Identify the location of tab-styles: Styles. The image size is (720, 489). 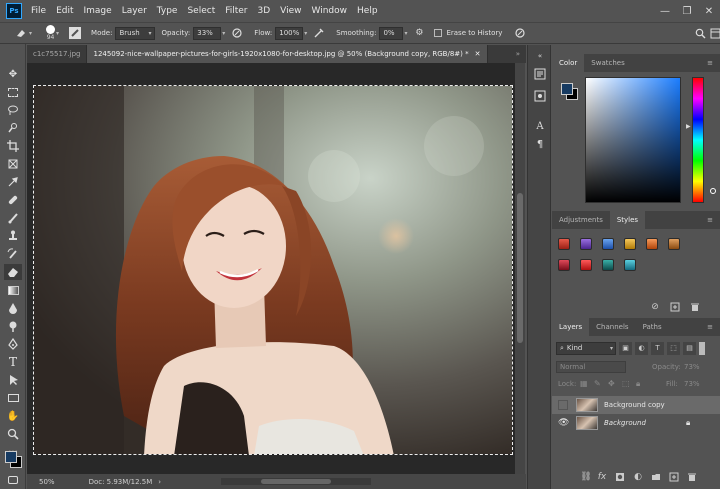
(627, 220).